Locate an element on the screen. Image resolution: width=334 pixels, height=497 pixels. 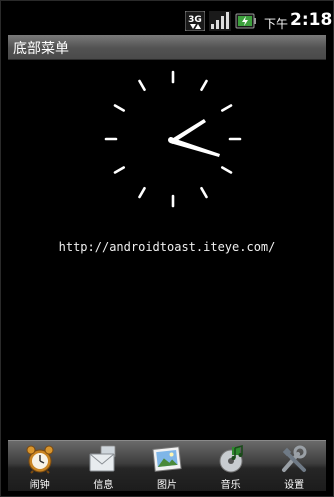
menu-item-music: 音乐 is located at coordinates (231, 466).